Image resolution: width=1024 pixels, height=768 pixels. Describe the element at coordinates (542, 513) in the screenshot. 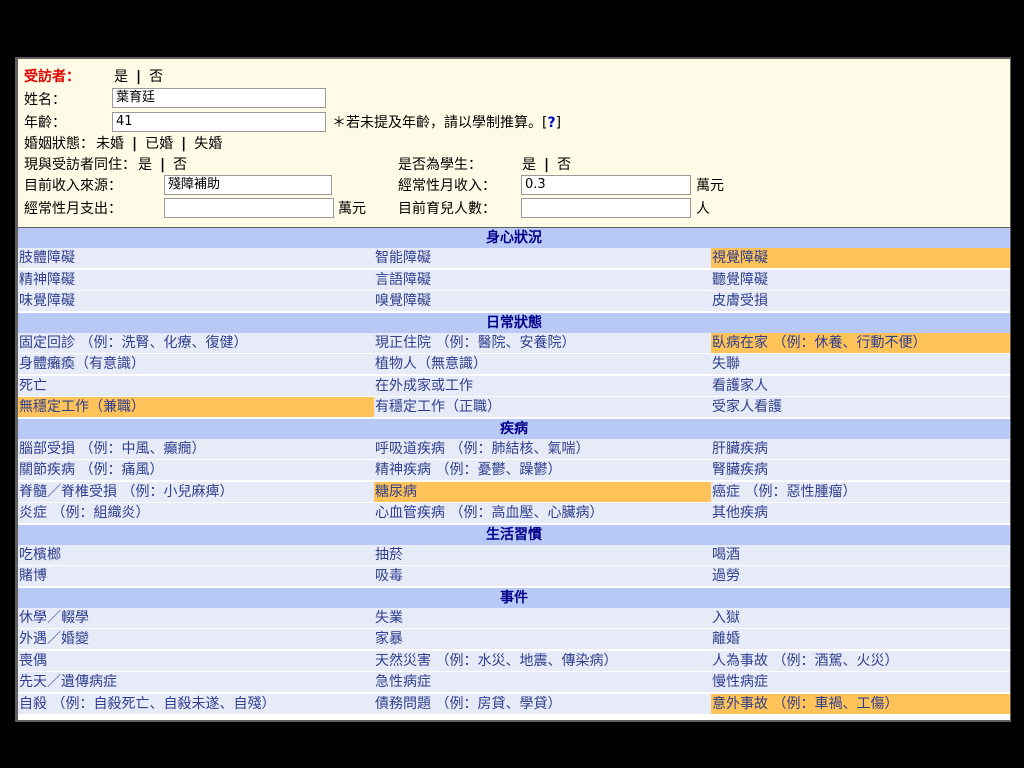

I see `status-option: 心血管疾病 （例：高血壓、心臟病）` at that location.